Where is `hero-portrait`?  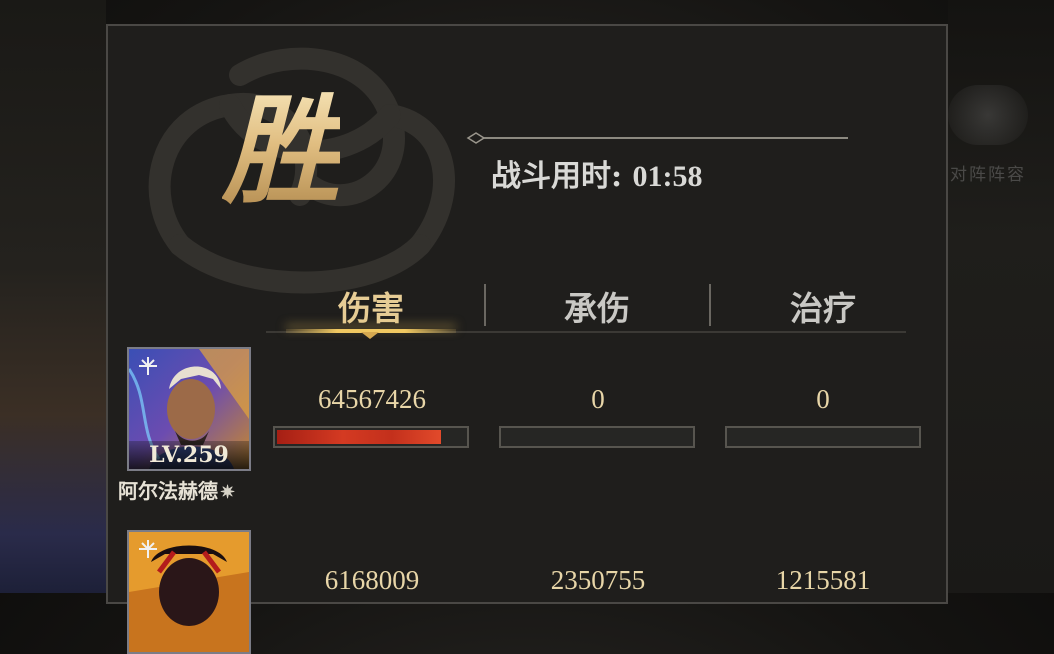 hero-portrait is located at coordinates (189, 592).